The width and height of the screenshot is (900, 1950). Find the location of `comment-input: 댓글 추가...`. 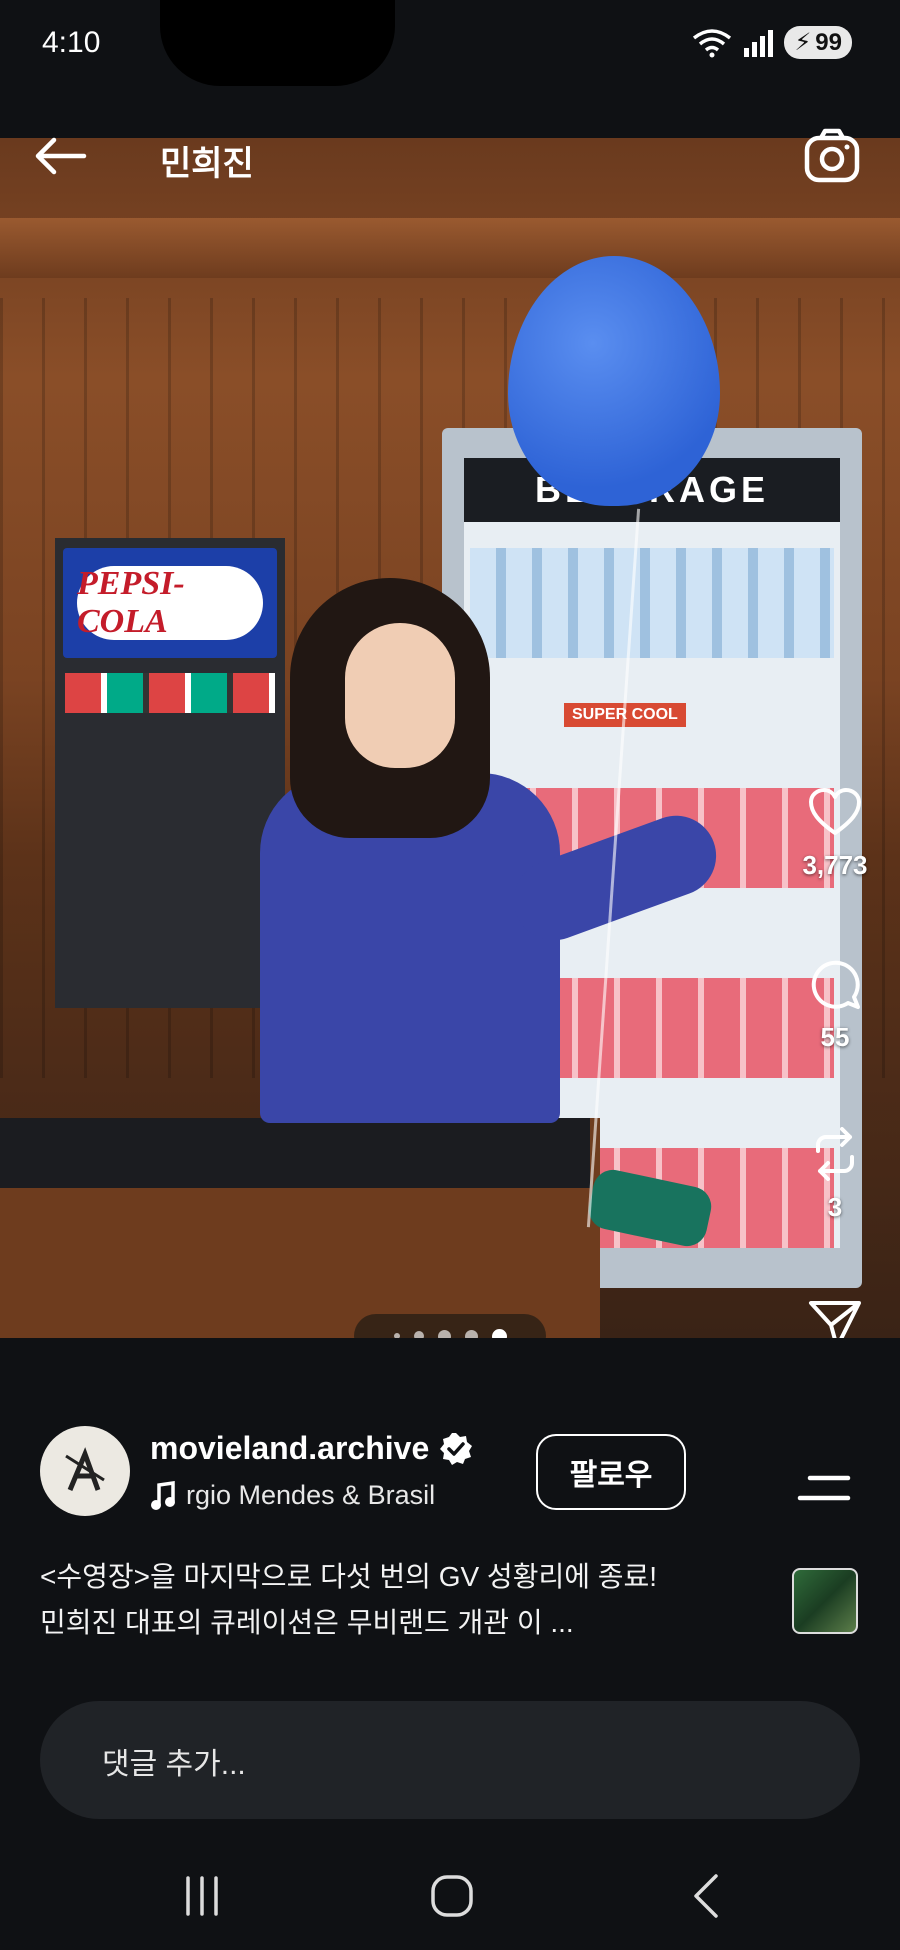

comment-input: 댓글 추가... is located at coordinates (450, 1760).